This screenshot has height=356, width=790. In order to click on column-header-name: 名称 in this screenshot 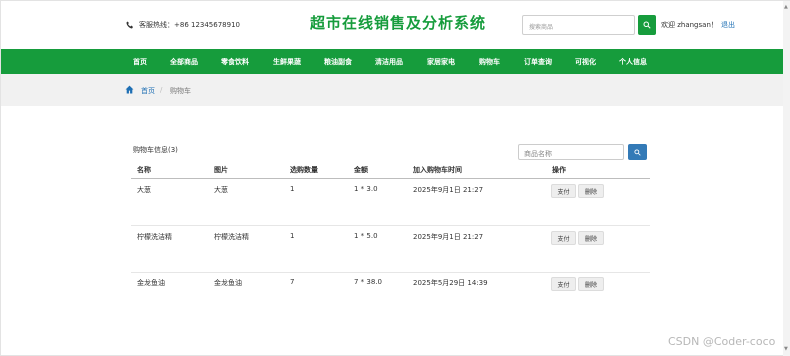, I will do `click(144, 170)`.